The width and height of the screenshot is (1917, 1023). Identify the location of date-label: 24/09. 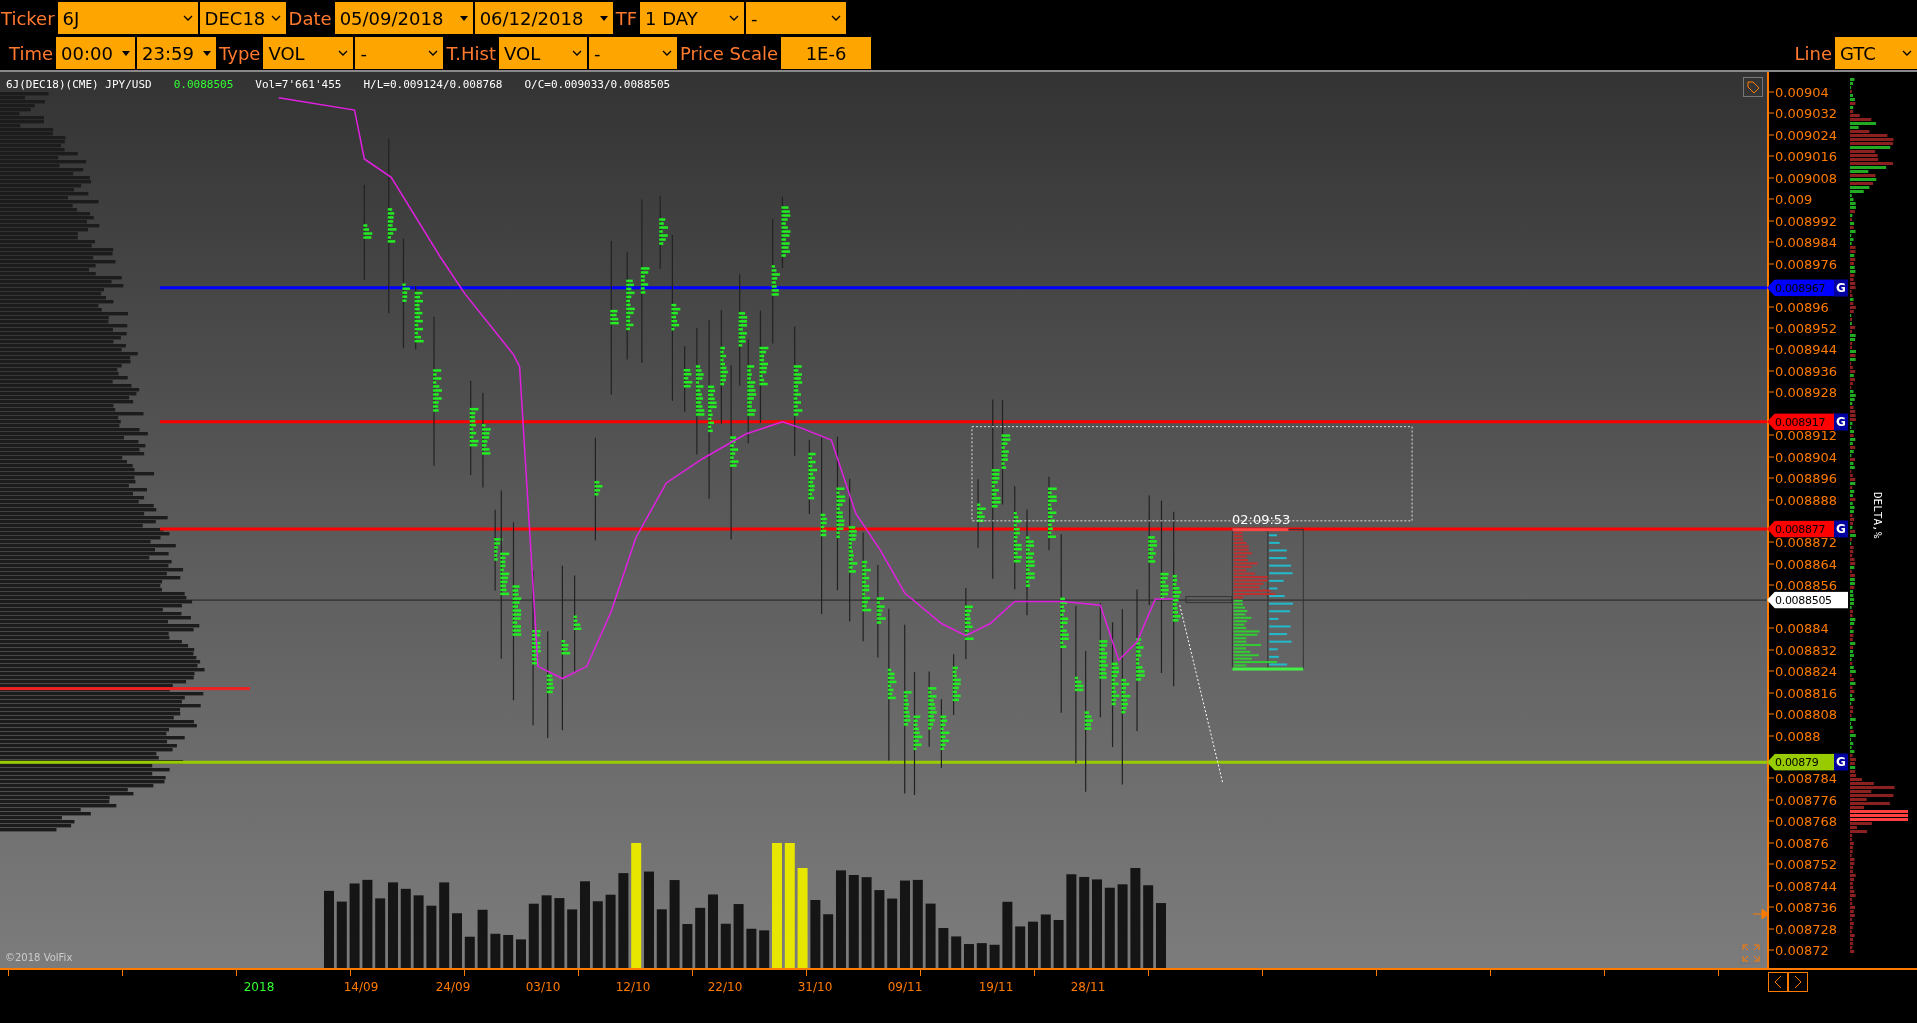
(453, 987).